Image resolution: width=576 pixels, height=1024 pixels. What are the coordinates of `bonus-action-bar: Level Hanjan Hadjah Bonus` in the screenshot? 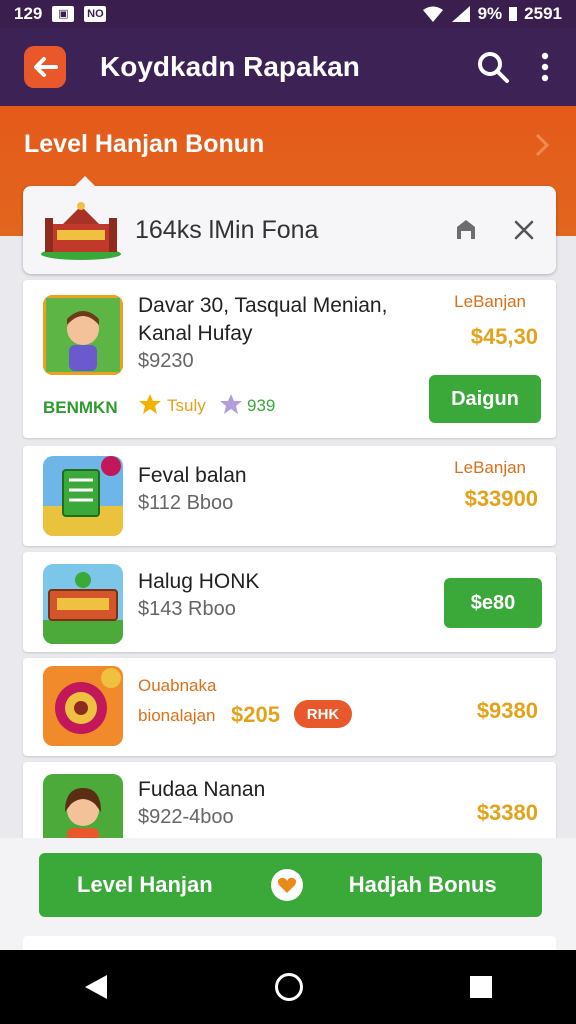 It's located at (290, 885).